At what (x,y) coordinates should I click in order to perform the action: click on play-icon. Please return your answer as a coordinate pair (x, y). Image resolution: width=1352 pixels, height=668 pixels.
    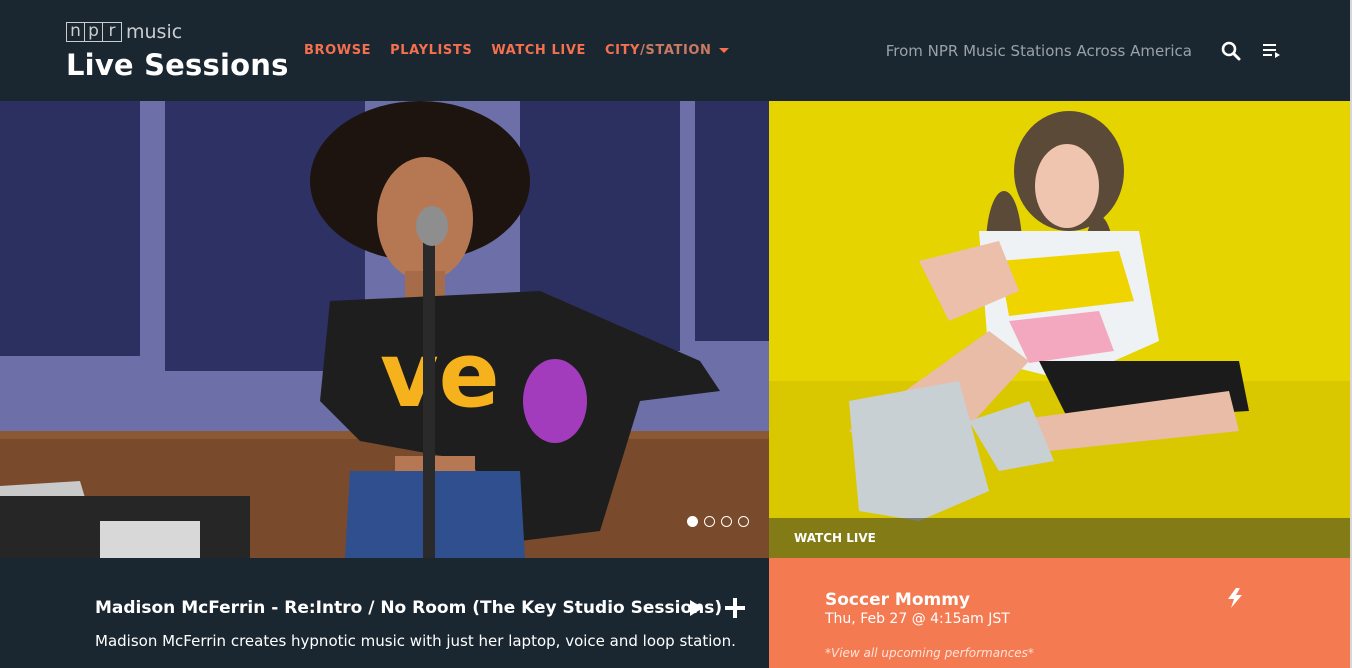
    Looking at the image, I should click on (696, 608).